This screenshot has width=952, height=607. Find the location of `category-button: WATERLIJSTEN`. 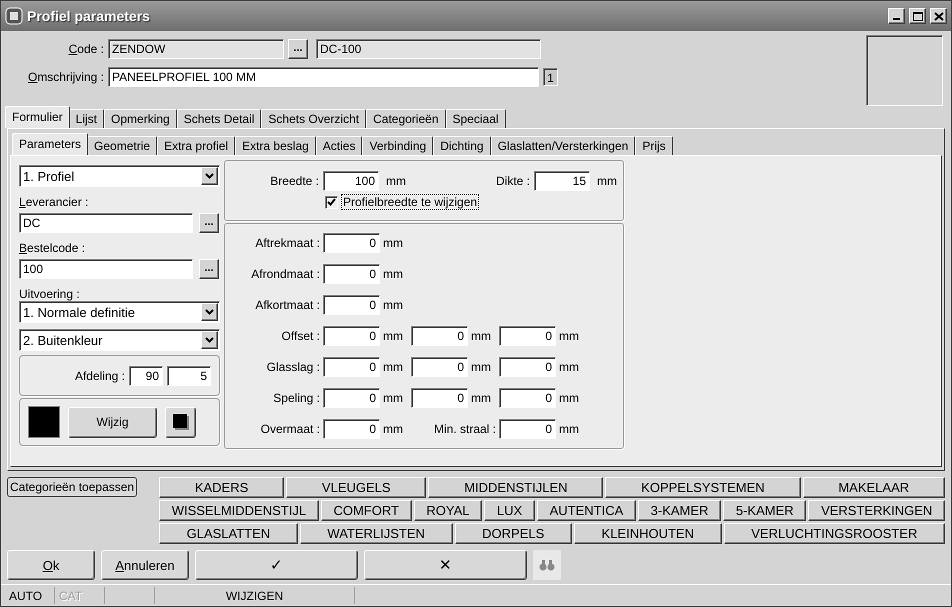

category-button: WATERLIJSTEN is located at coordinates (376, 533).